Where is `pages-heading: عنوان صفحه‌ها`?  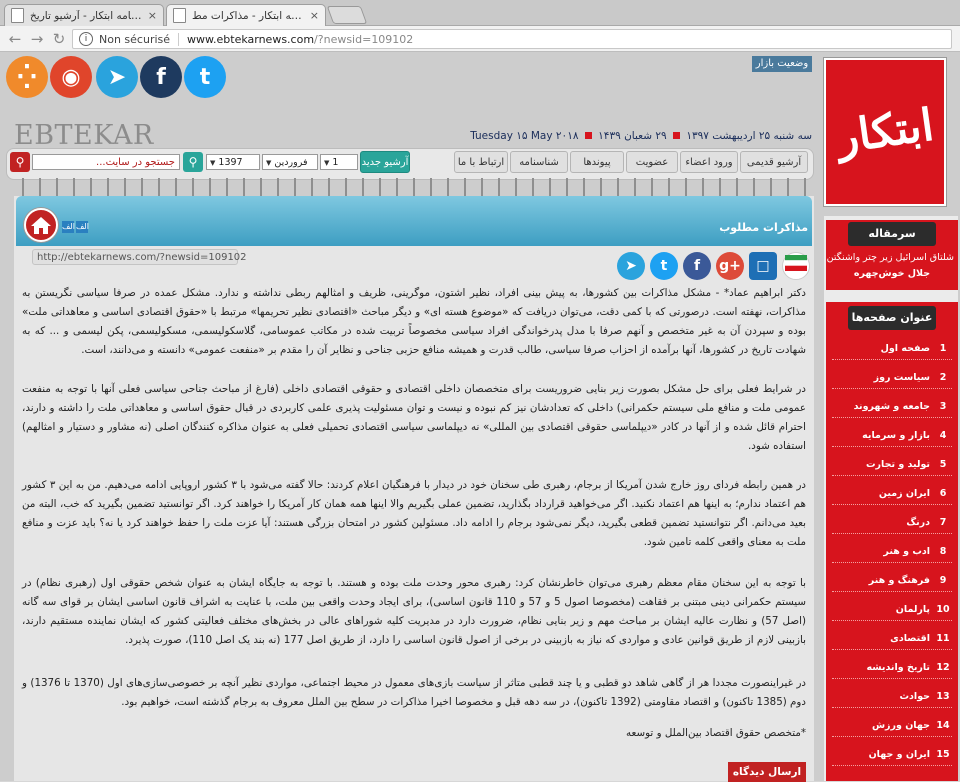
pages-heading: عنوان صفحه‌ها is located at coordinates (892, 318).